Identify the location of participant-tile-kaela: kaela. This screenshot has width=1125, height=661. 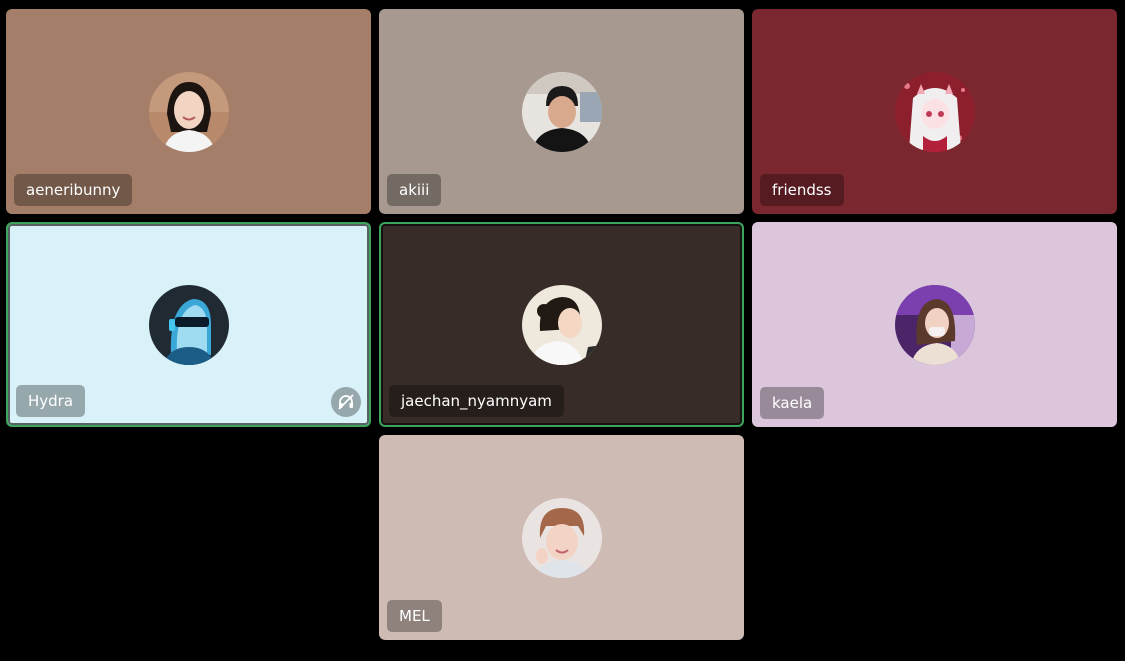
(934, 324).